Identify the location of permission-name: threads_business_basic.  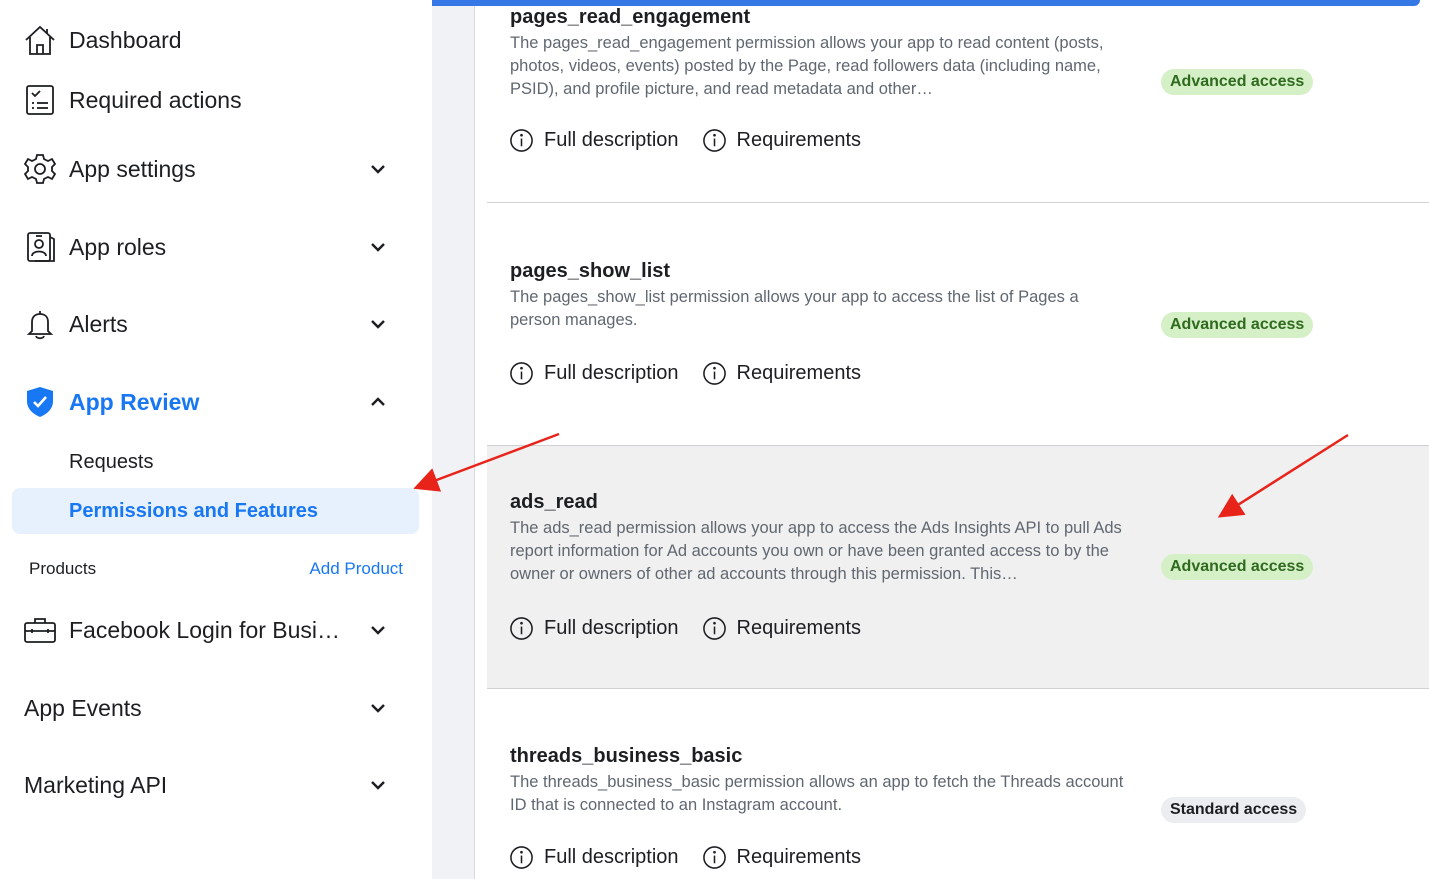
(626, 756).